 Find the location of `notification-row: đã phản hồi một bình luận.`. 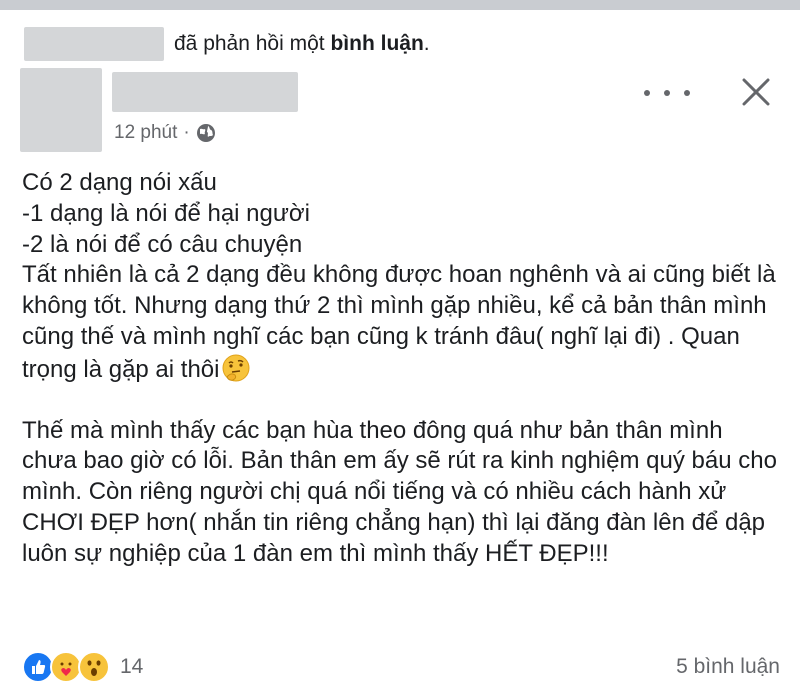

notification-row: đã phản hồi một bình luận. is located at coordinates (227, 44).